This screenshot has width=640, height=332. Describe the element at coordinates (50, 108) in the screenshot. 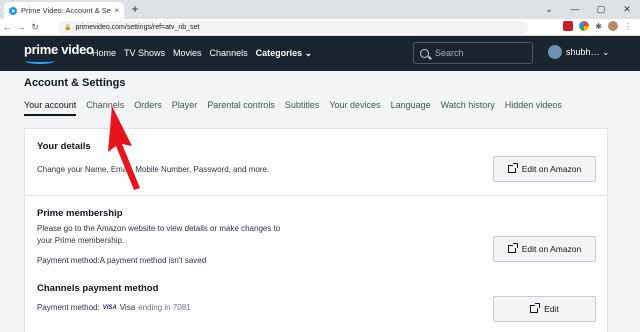

I see `tab-your-account: Your account` at that location.